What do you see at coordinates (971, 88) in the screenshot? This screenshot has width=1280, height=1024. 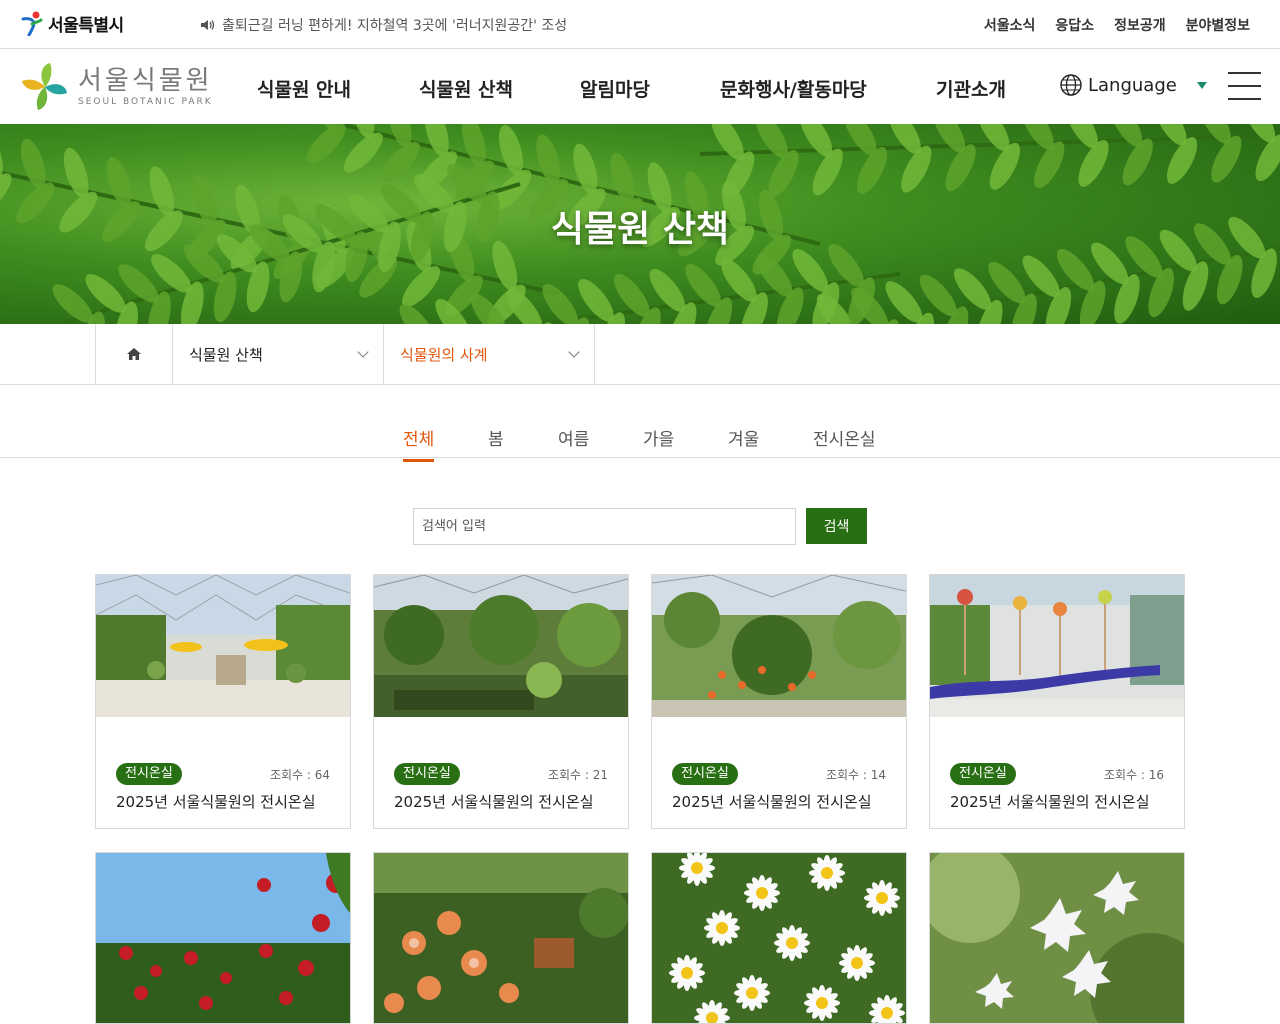 I see `nav-about: 기관소개` at bounding box center [971, 88].